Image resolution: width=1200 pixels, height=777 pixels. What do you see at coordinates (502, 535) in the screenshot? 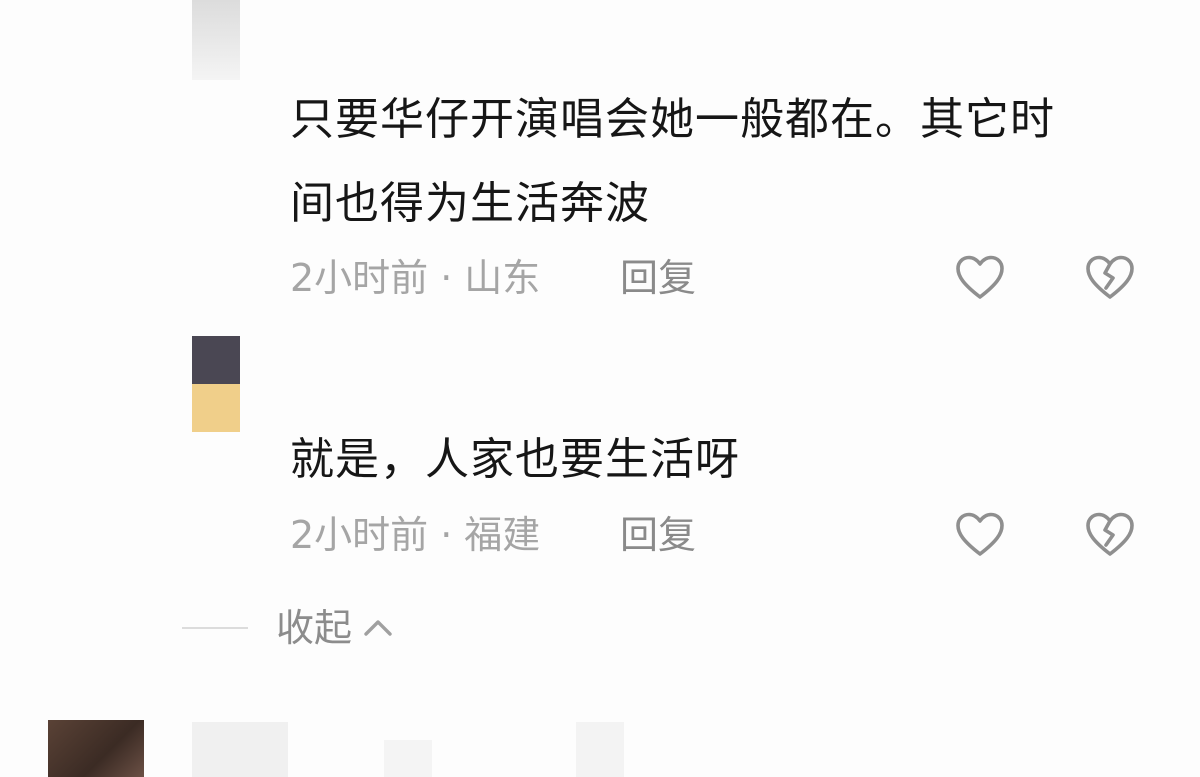
I see `comment-location: 福建` at bounding box center [502, 535].